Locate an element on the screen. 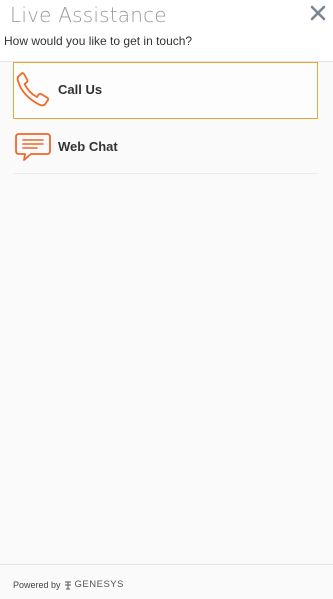 The height and width of the screenshot is (599, 333). web-chat-label: Web Chat is located at coordinates (88, 146).